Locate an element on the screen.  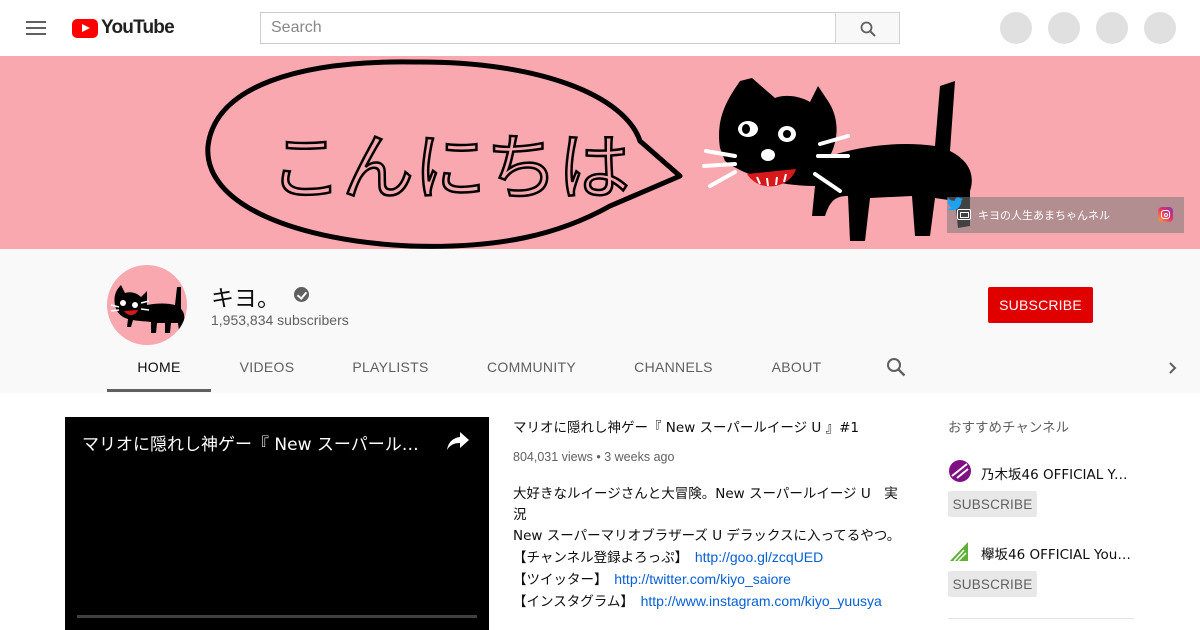
youtube-logo: YouTube is located at coordinates (123, 28).